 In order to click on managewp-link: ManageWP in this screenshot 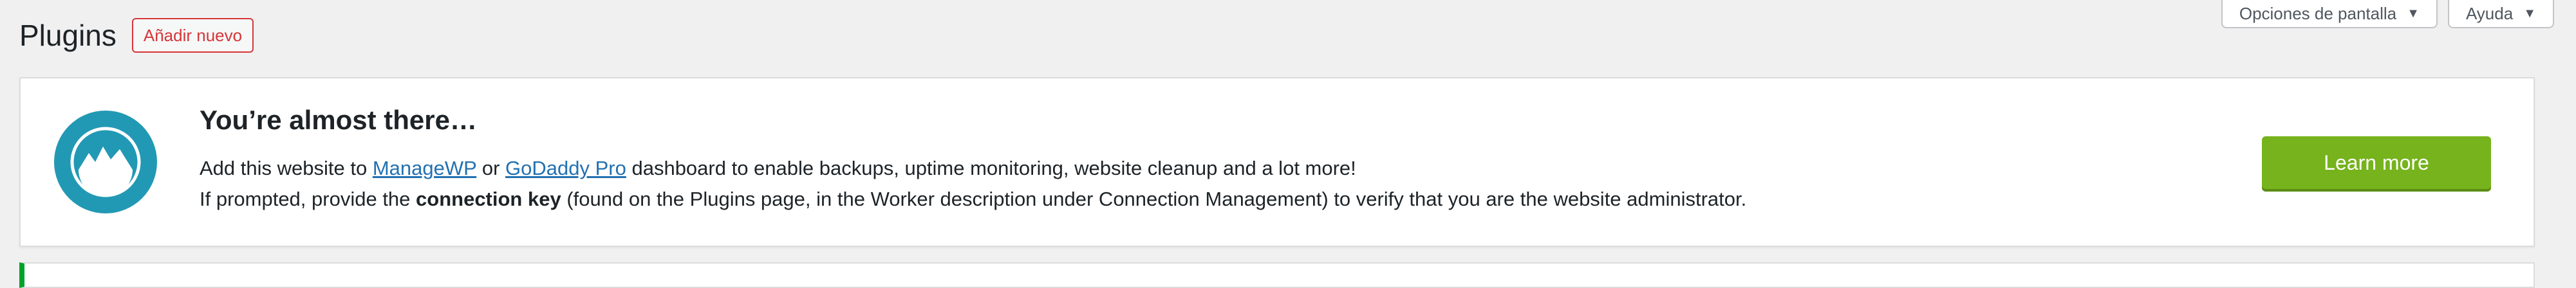, I will do `click(424, 168)`.